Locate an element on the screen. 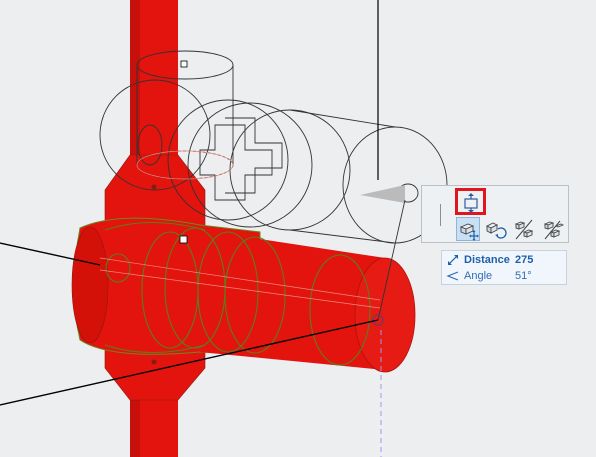 The image size is (596, 457). distance-icon is located at coordinates (453, 260).